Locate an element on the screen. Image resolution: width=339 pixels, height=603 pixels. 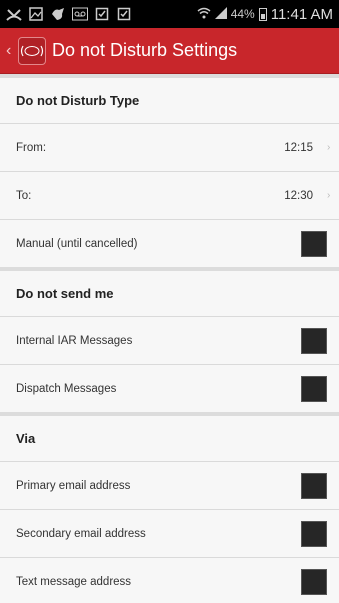
primary-email-row: Primary email address is located at coordinates (169, 485).